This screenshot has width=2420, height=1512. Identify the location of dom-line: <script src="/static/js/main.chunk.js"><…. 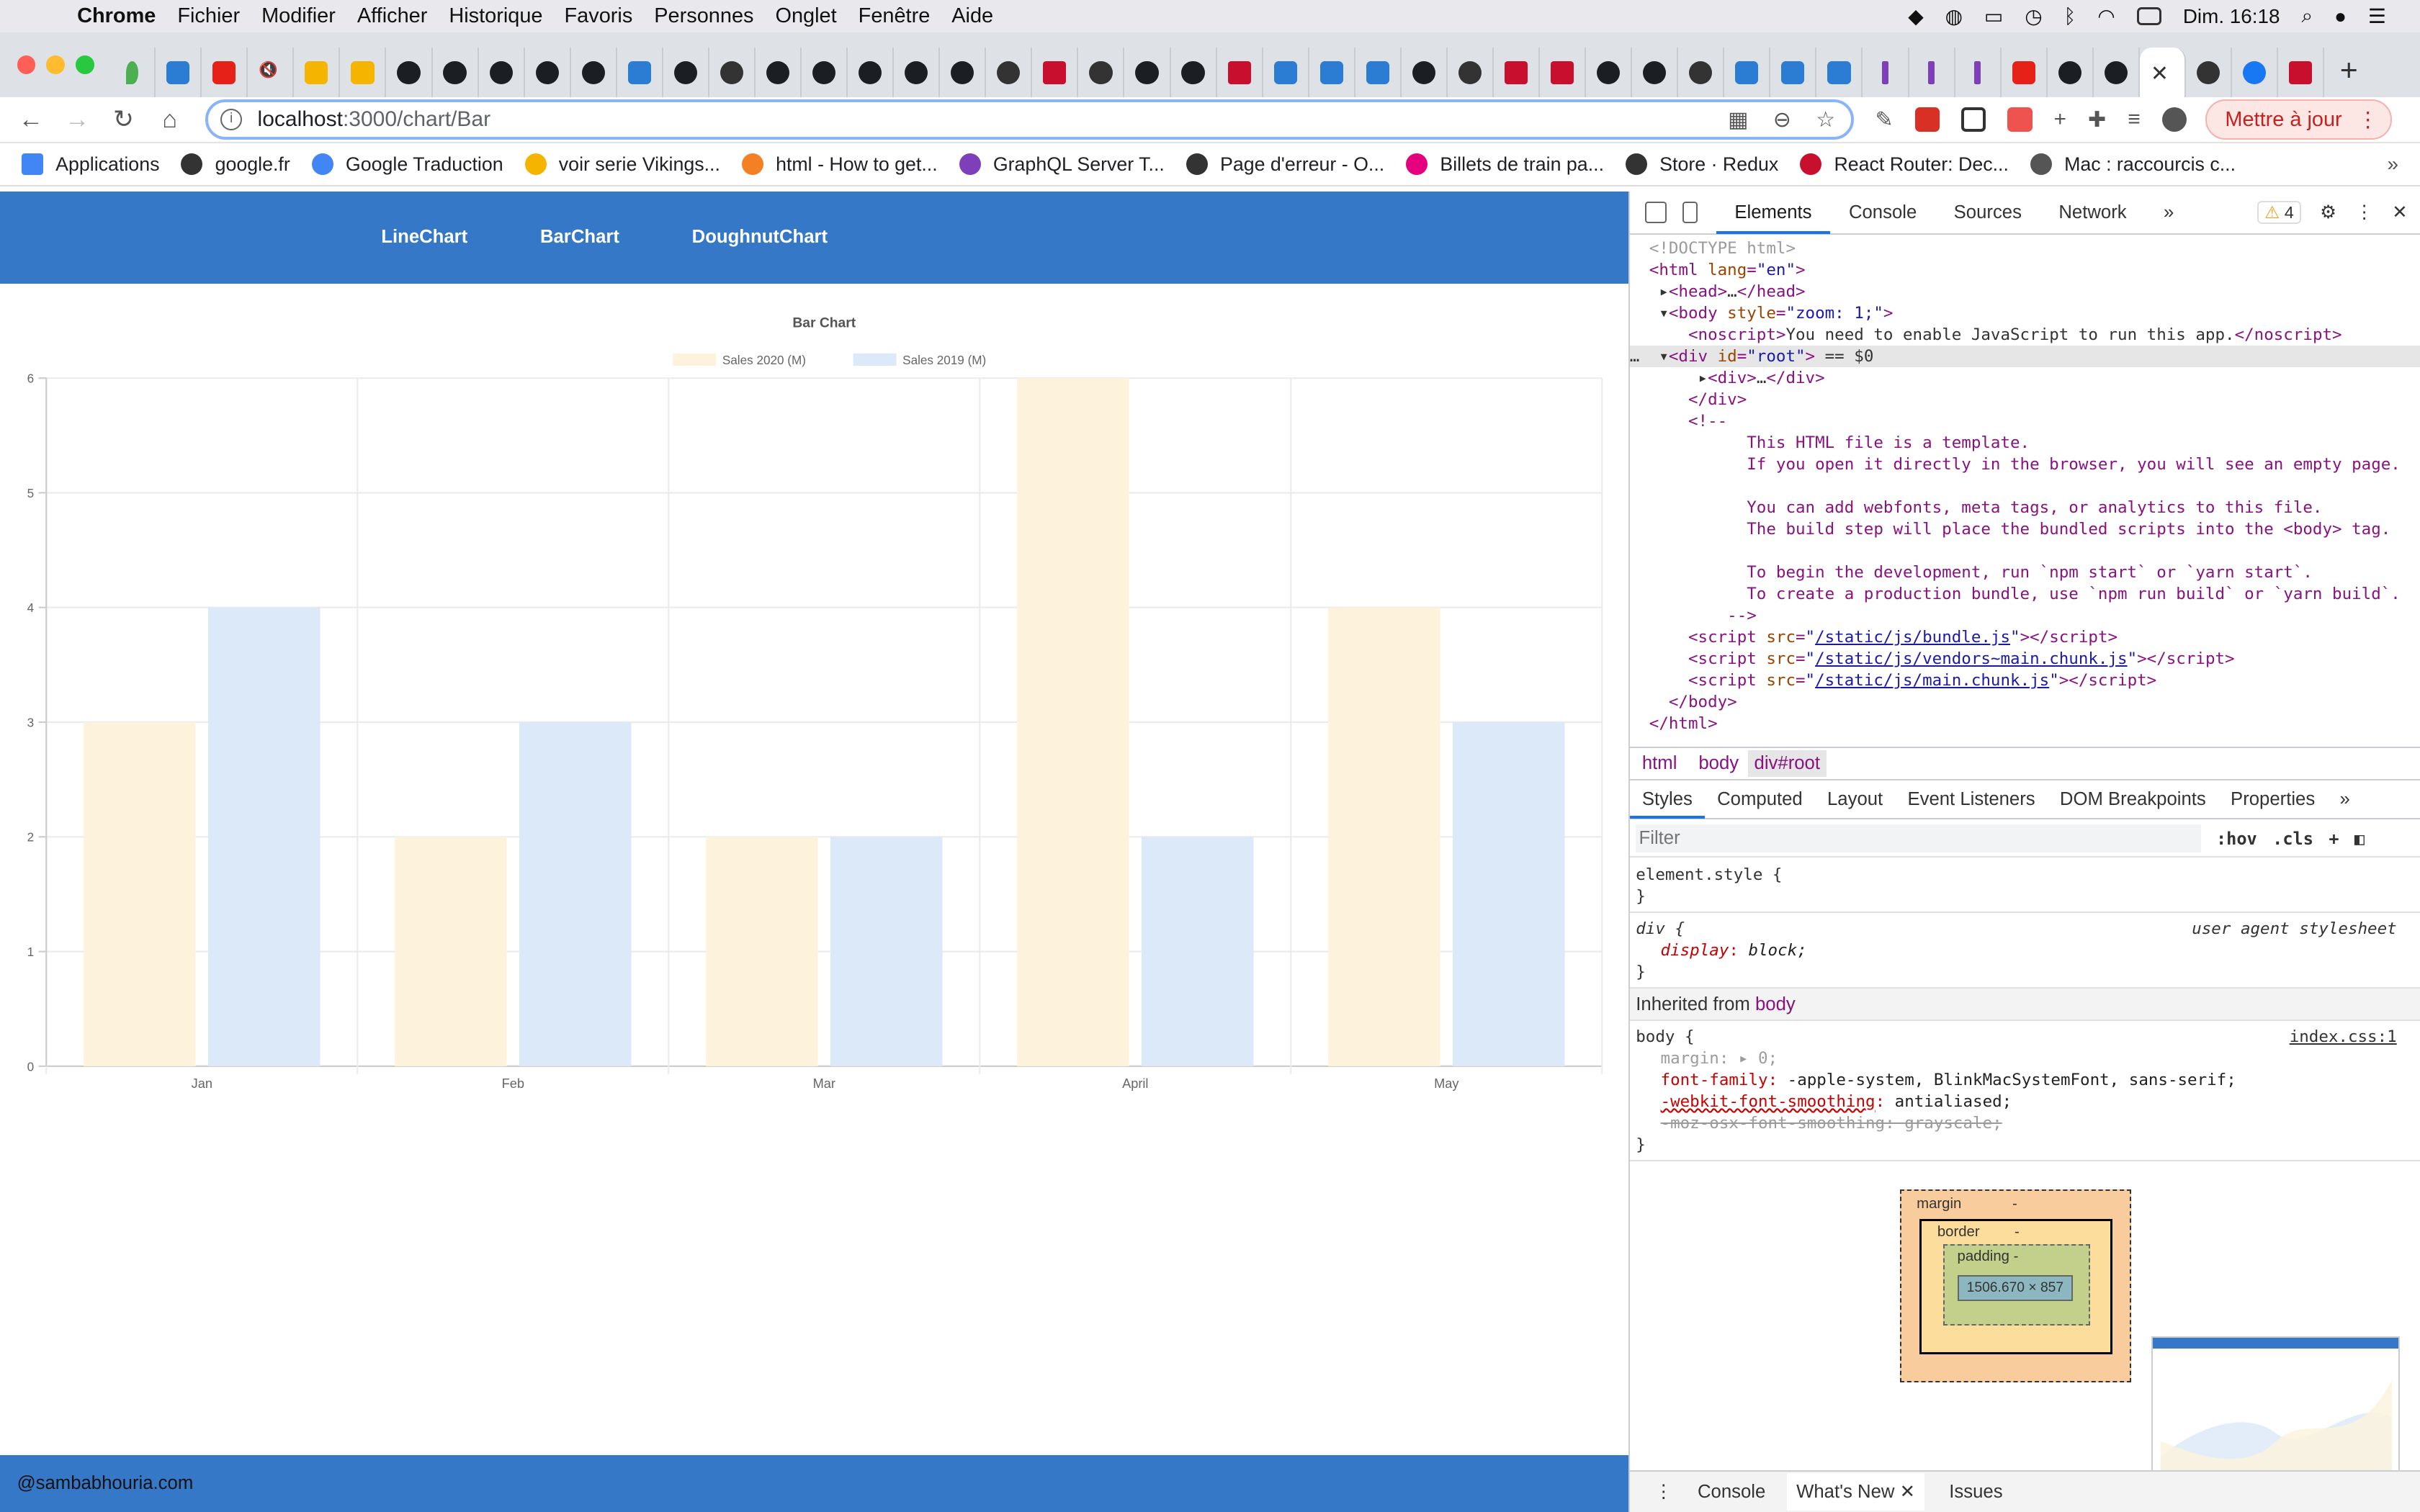
(2025, 680).